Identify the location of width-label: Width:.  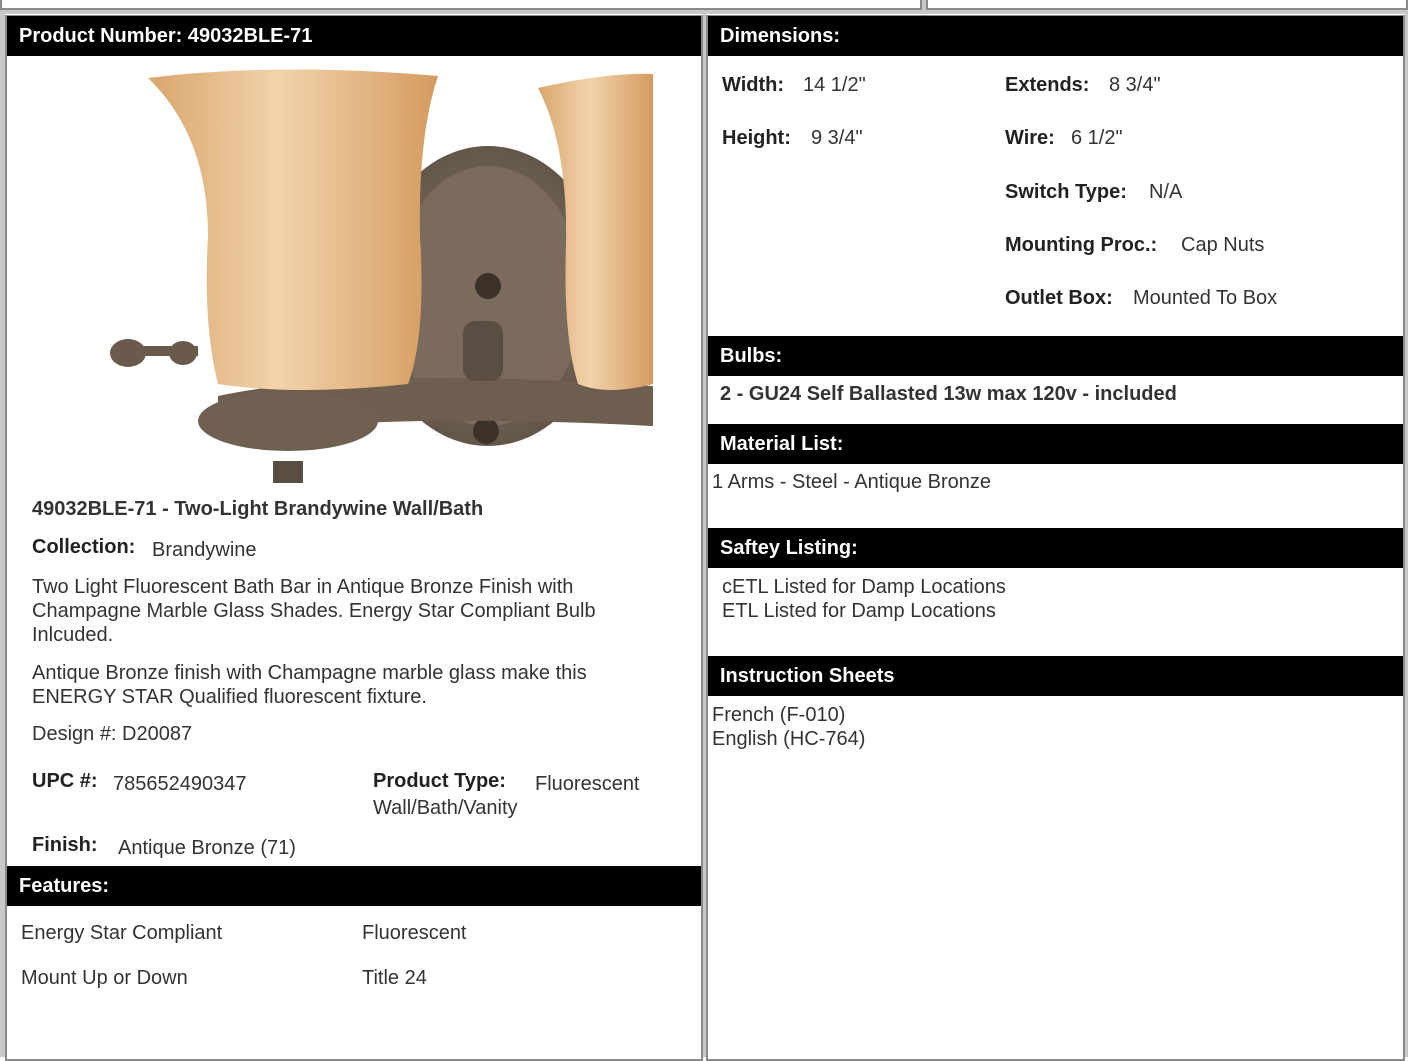
(753, 85).